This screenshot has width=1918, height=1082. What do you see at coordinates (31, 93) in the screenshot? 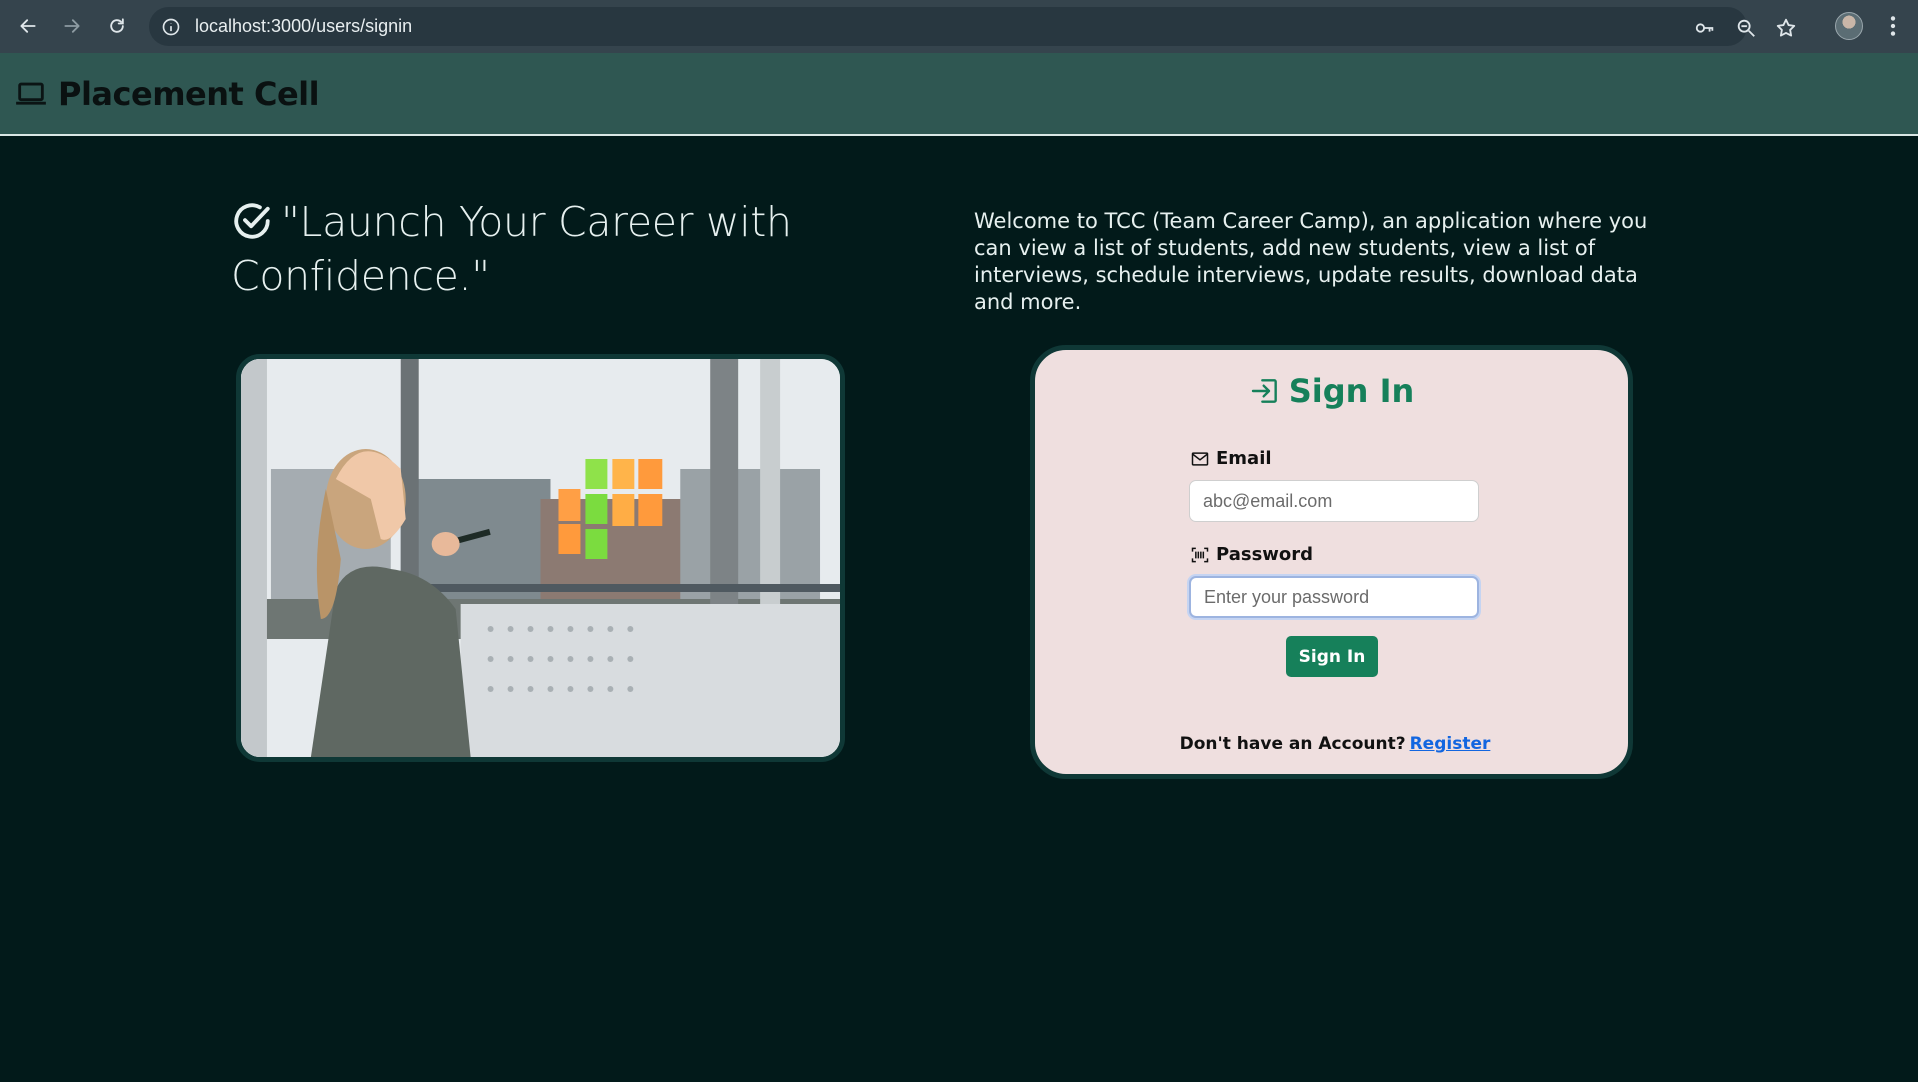
I see `laptop-icon` at bounding box center [31, 93].